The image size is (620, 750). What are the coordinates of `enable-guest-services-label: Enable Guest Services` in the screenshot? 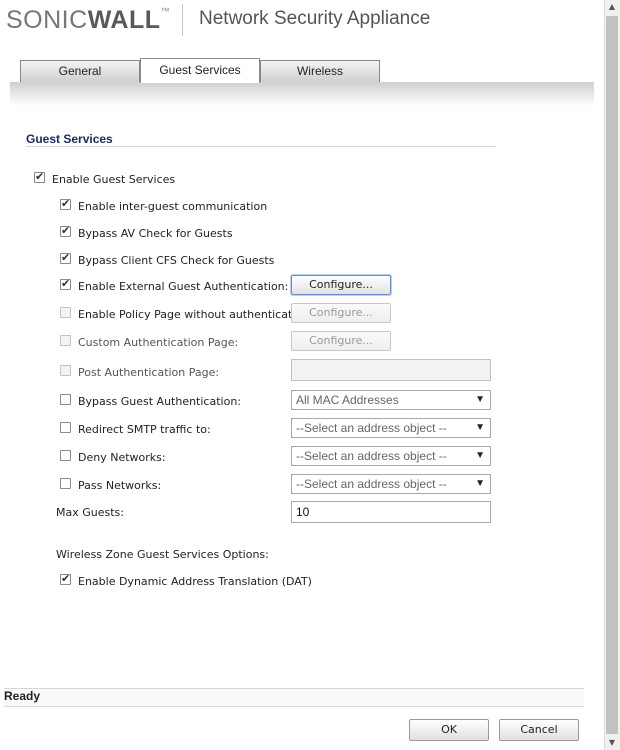 It's located at (114, 179).